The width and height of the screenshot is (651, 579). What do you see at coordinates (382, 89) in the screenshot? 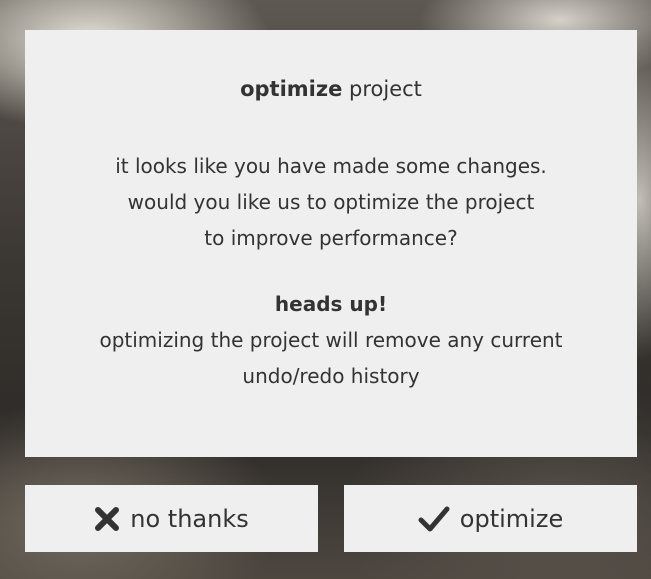
I see `dialog-title-rest: project` at bounding box center [382, 89].